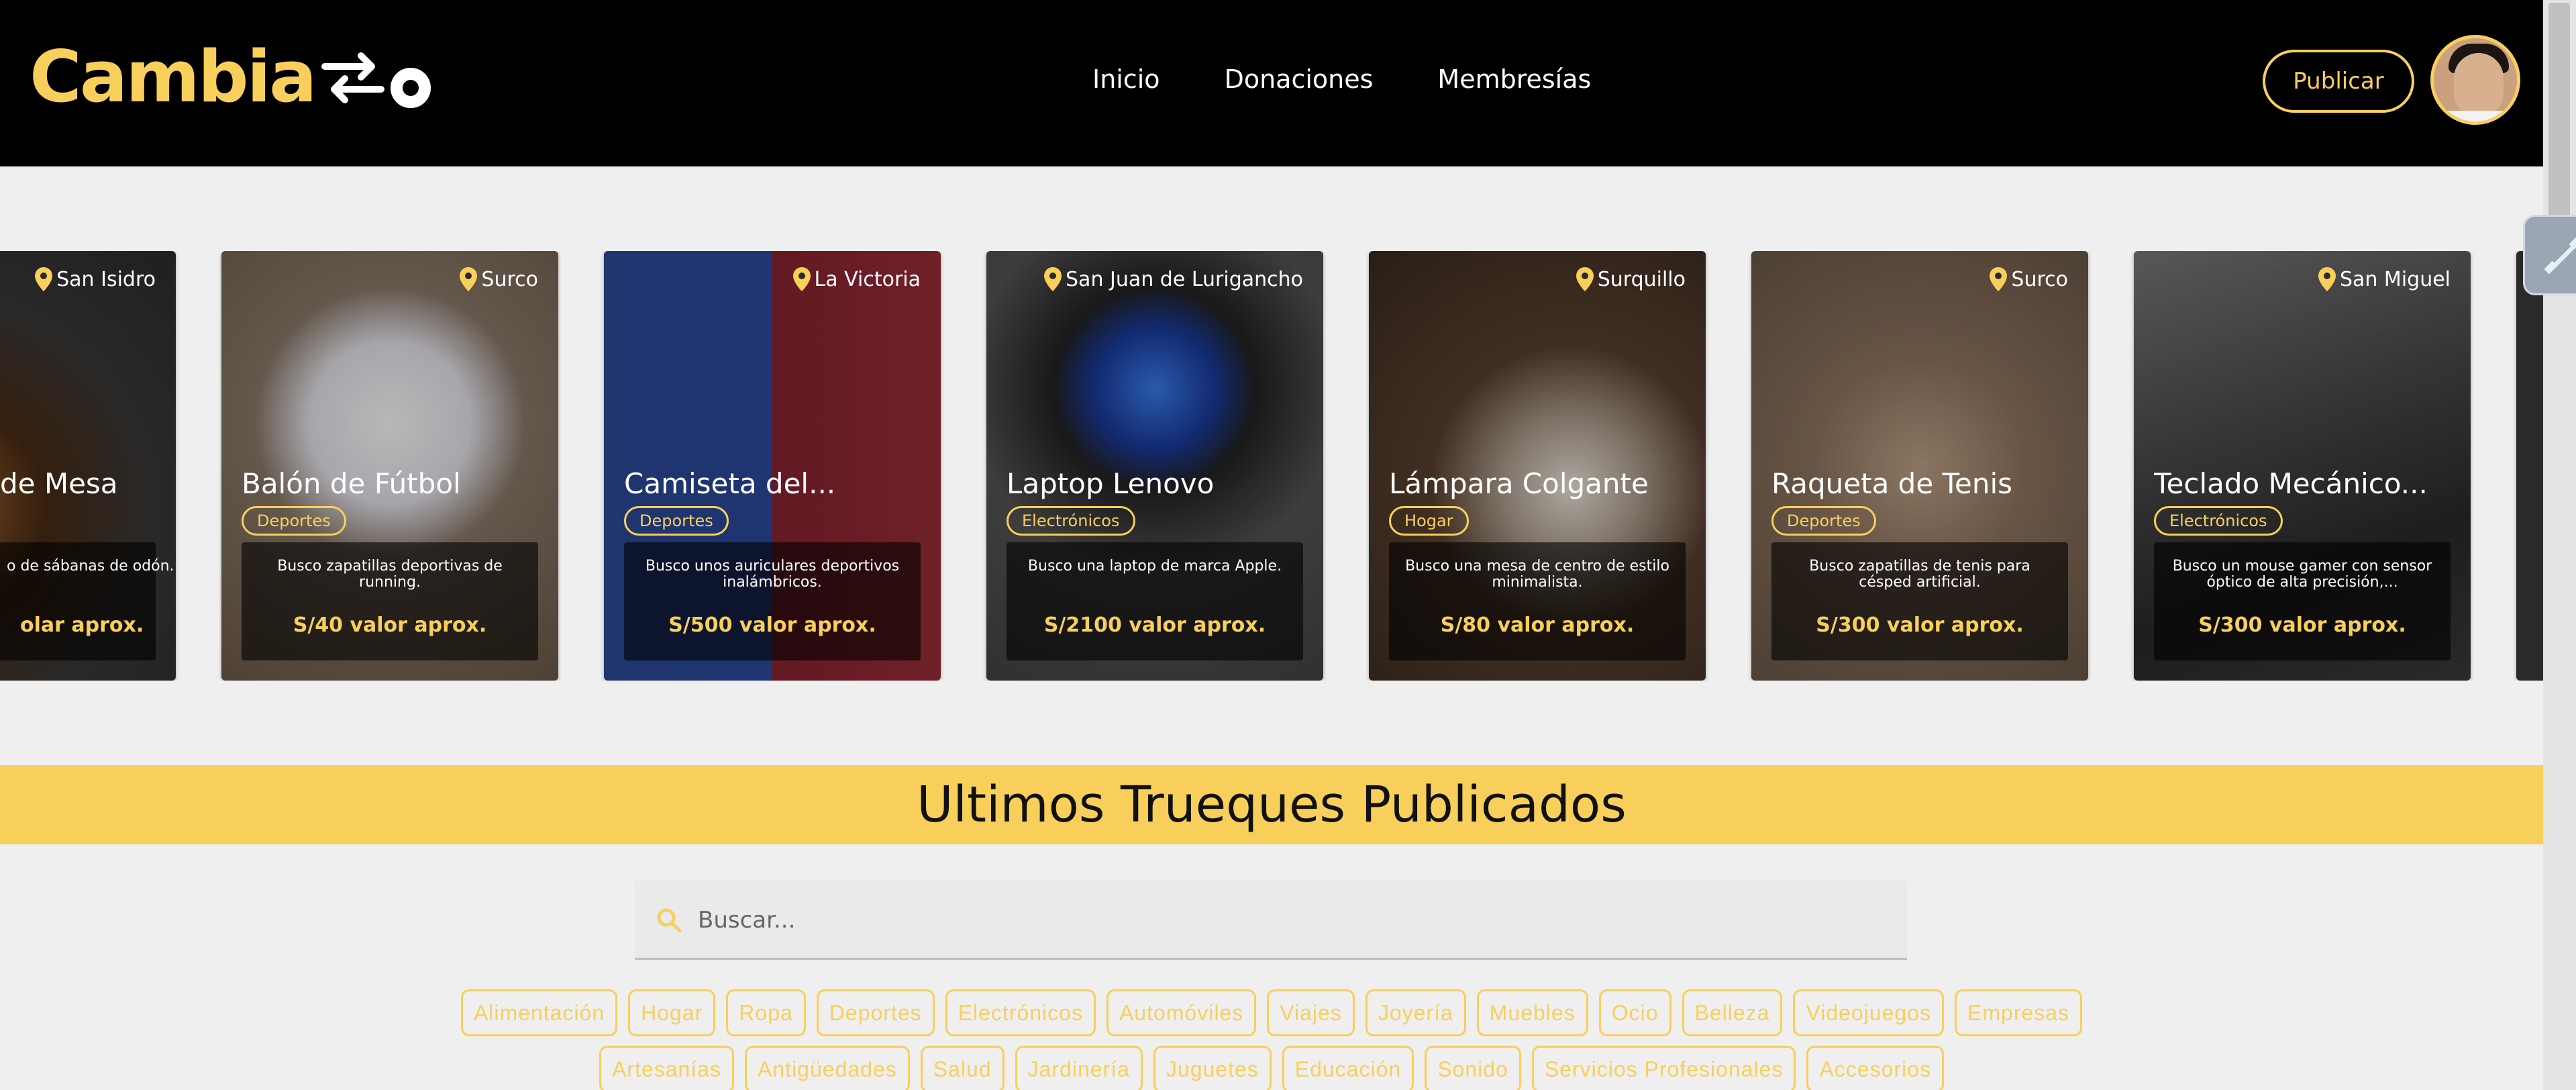 This screenshot has height=1090, width=2576. What do you see at coordinates (1537, 625) in the screenshot?
I see `card-price: S/80 valor aprox.` at bounding box center [1537, 625].